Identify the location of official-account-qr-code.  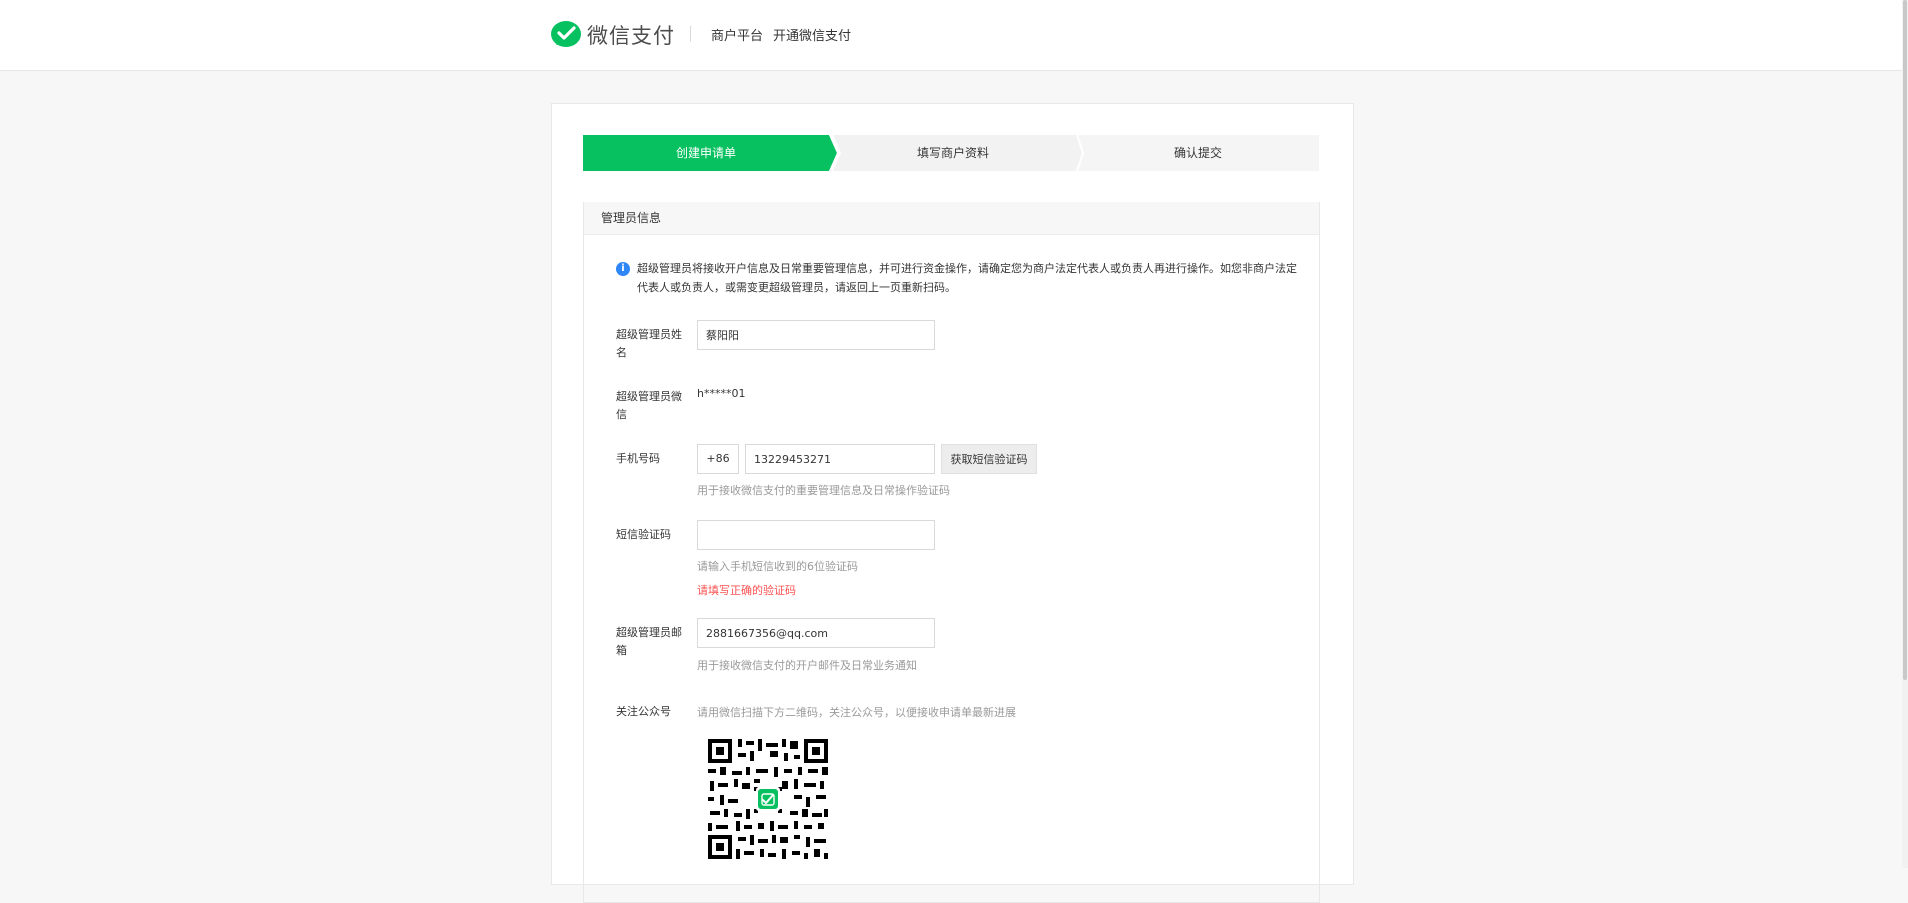
(768, 799).